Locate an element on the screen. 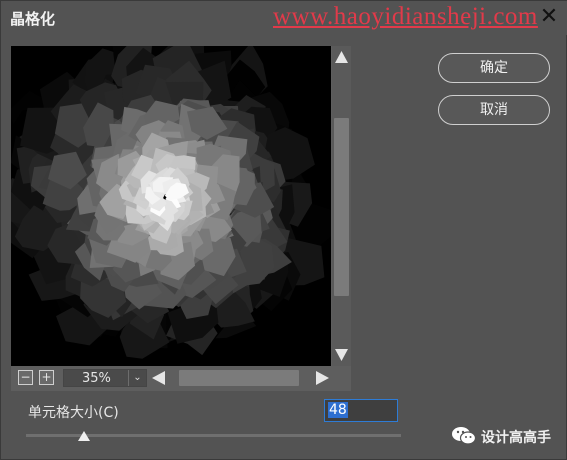  slider-thumb is located at coordinates (84, 436).